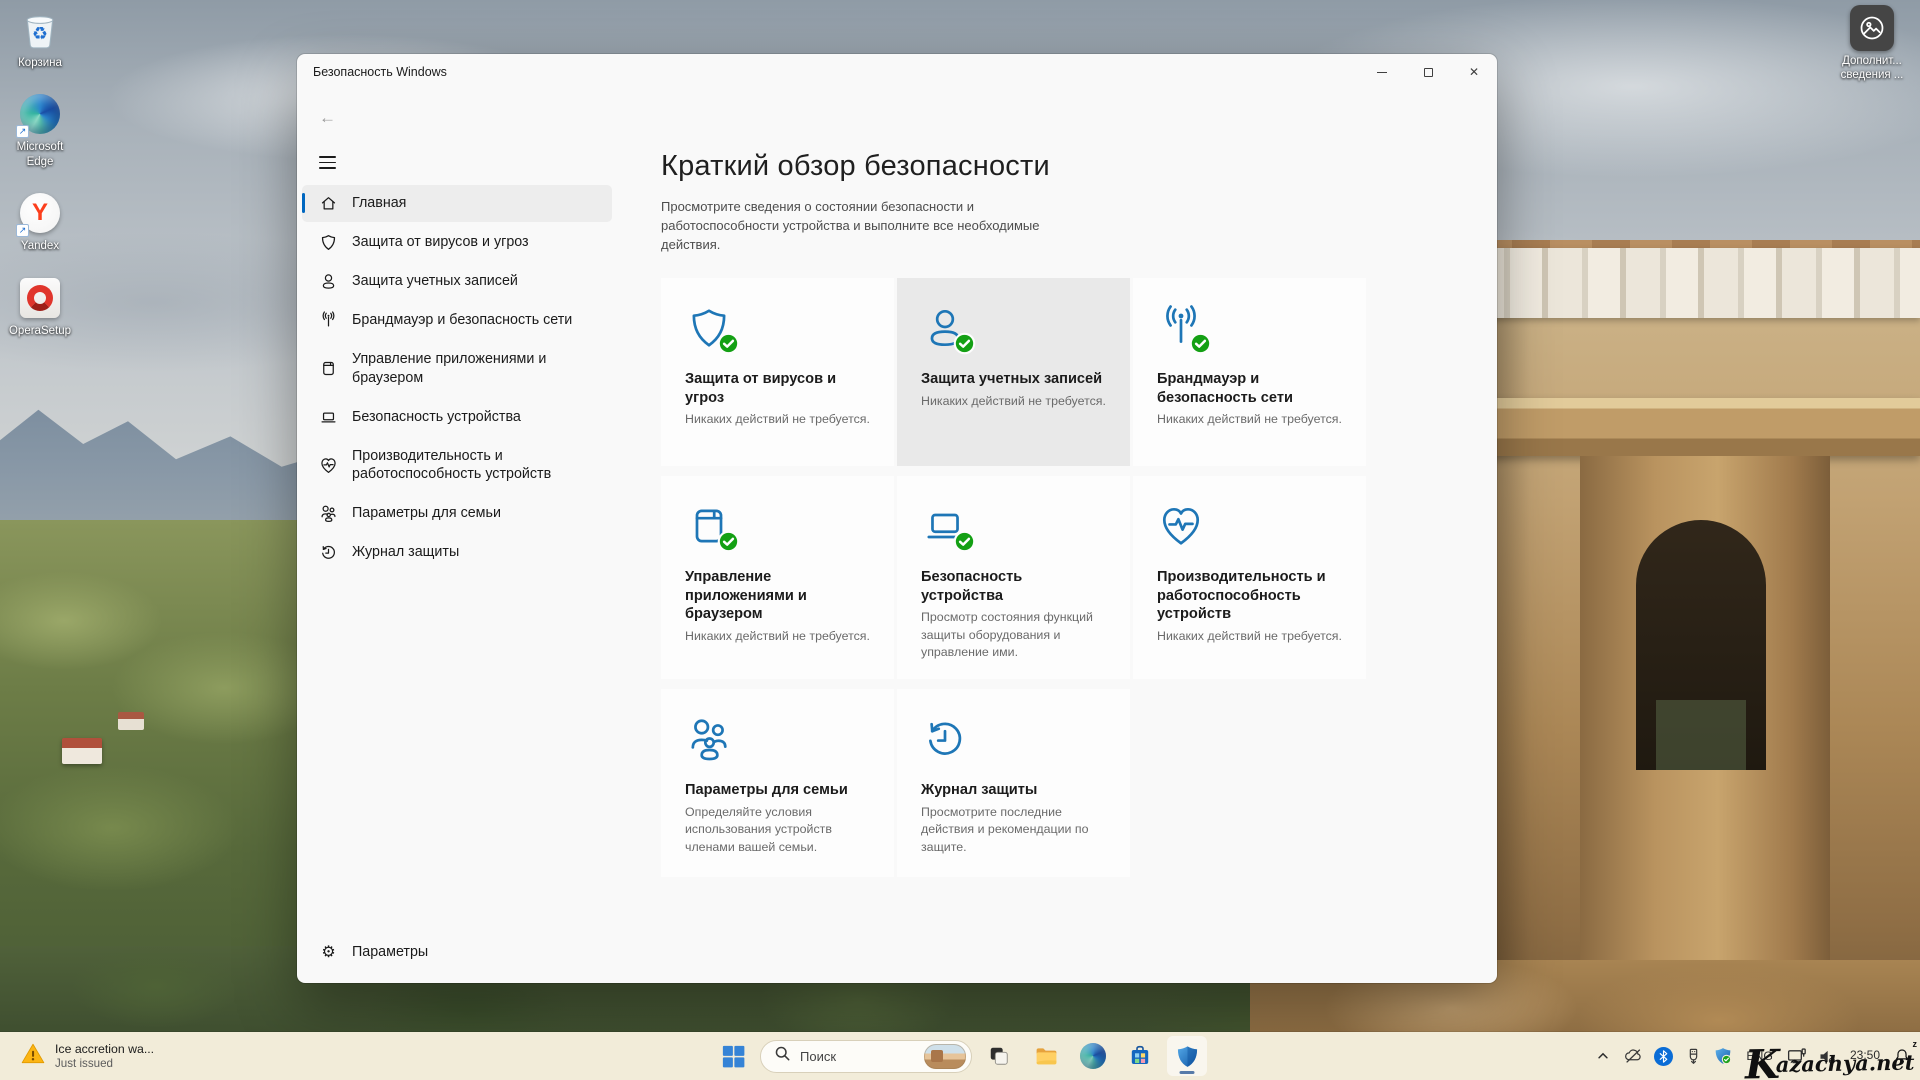 Image resolution: width=1920 pixels, height=1080 pixels. What do you see at coordinates (979, 790) in the screenshot?
I see `card-title: Журнал защиты` at bounding box center [979, 790].